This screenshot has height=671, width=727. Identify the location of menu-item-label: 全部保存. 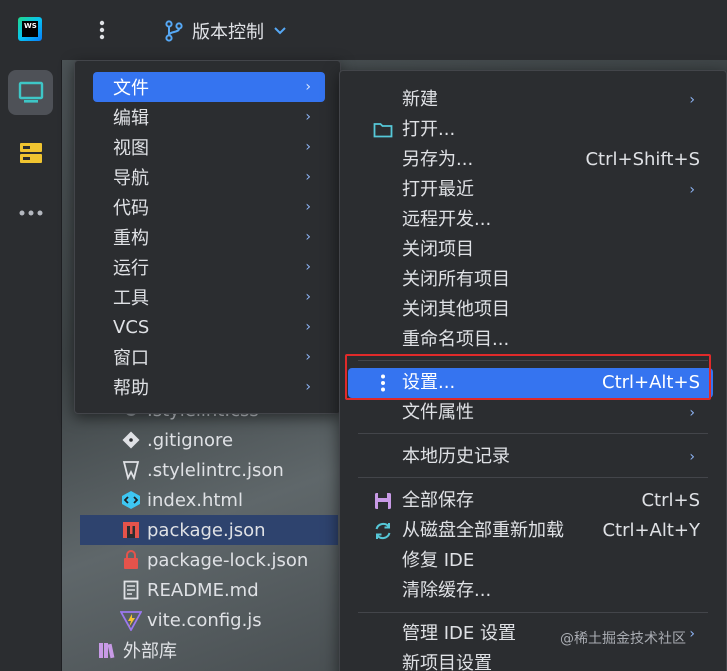
(438, 500).